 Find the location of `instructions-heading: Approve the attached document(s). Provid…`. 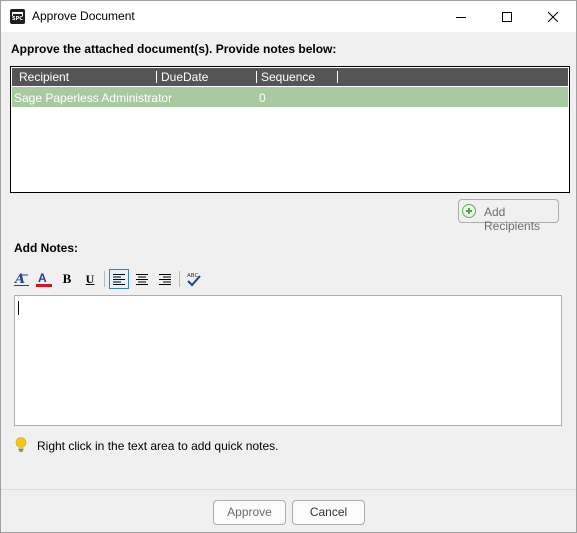

instructions-heading: Approve the attached document(s). Provid… is located at coordinates (174, 49).